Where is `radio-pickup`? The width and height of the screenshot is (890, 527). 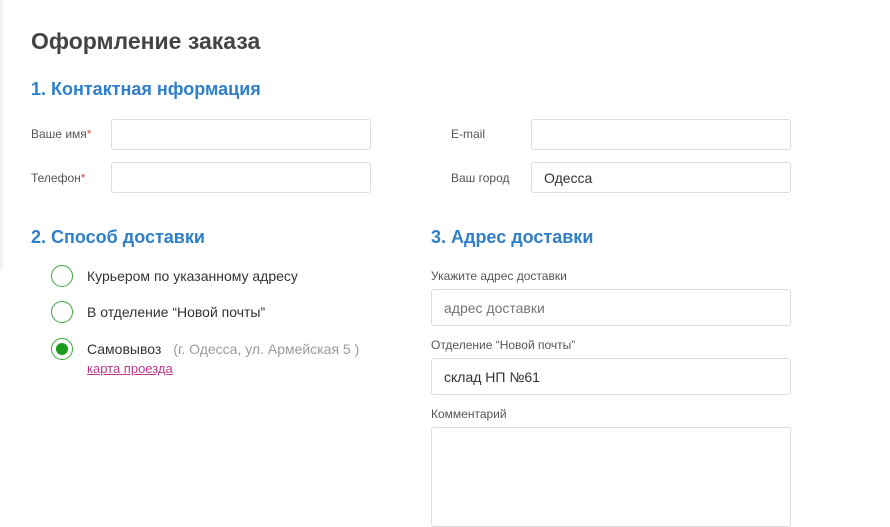
radio-pickup is located at coordinates (62, 349).